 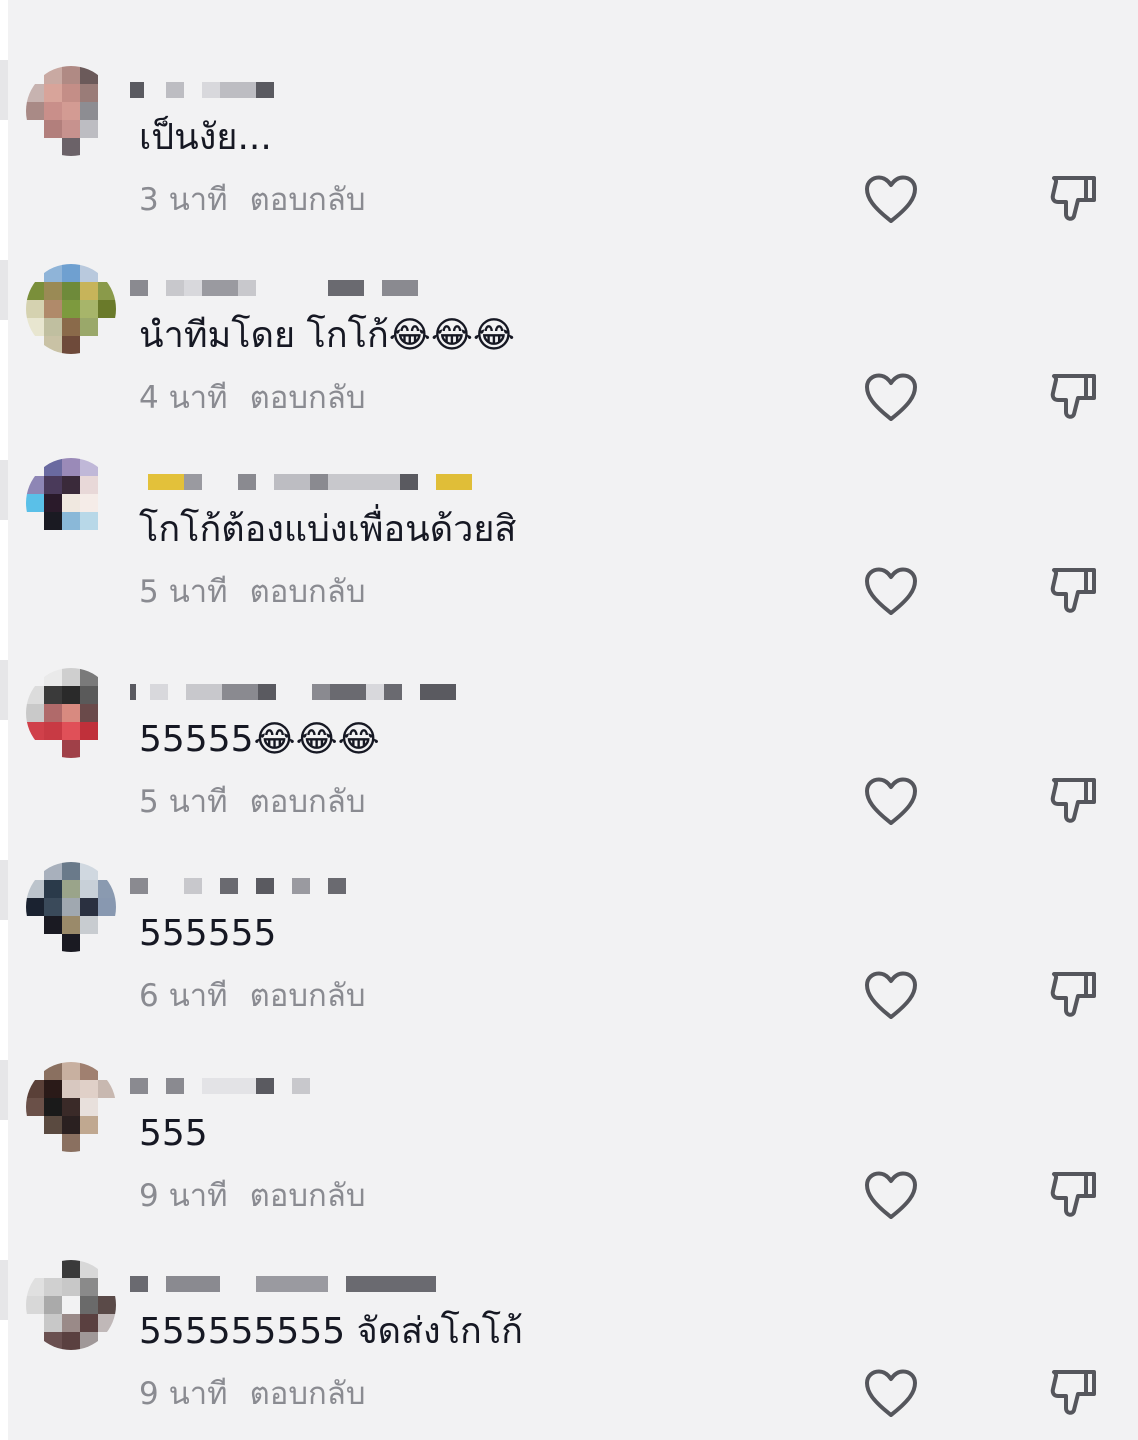 What do you see at coordinates (259, 739) in the screenshot?
I see `comment-text: 55555😂😂😂` at bounding box center [259, 739].